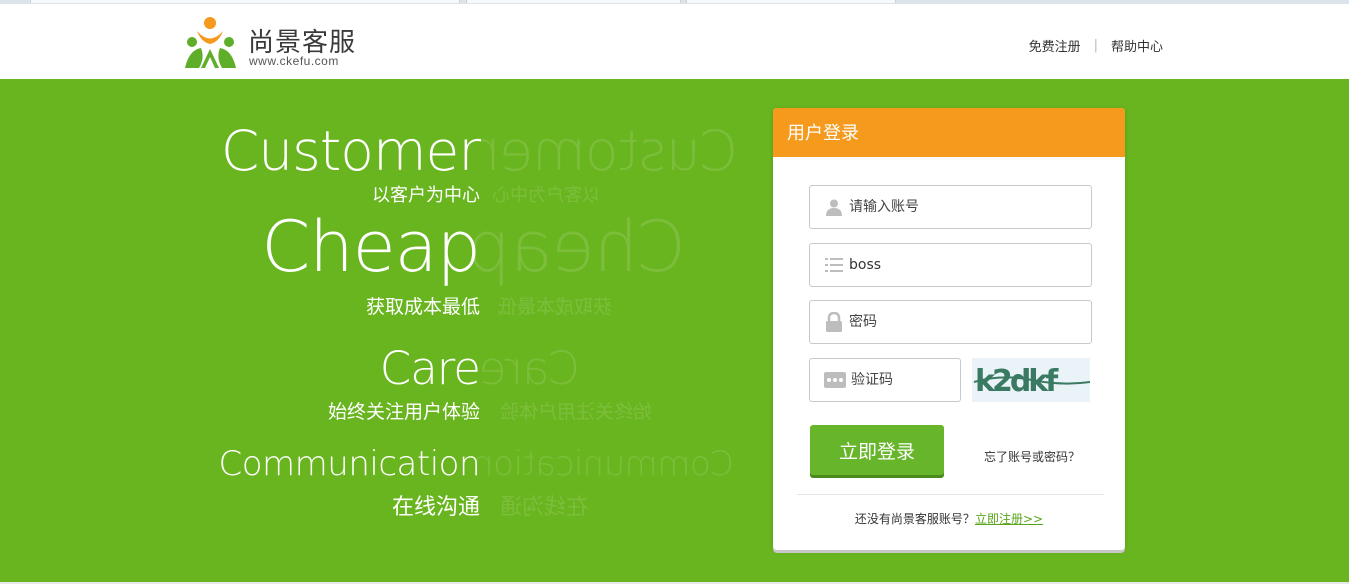 The height and width of the screenshot is (584, 1349). What do you see at coordinates (426, 195) in the screenshot?
I see `slogan-cn-customer: 以客户为中心` at bounding box center [426, 195].